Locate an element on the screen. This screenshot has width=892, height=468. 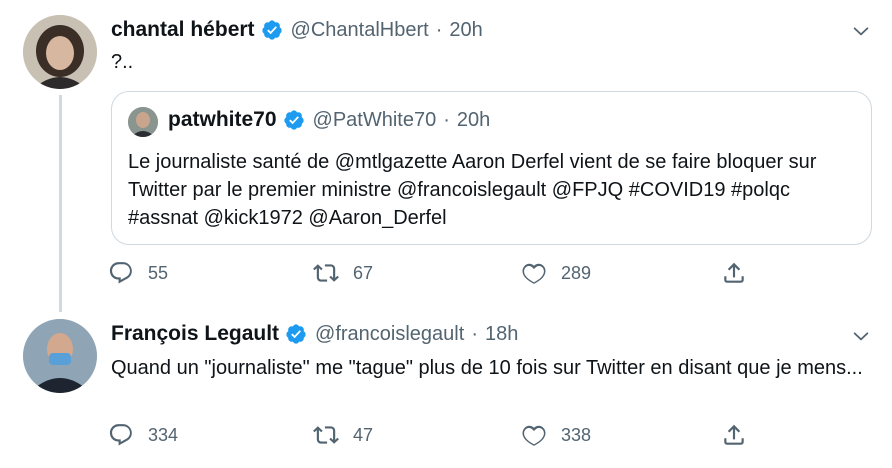
reply-button: 55 is located at coordinates (138, 273).